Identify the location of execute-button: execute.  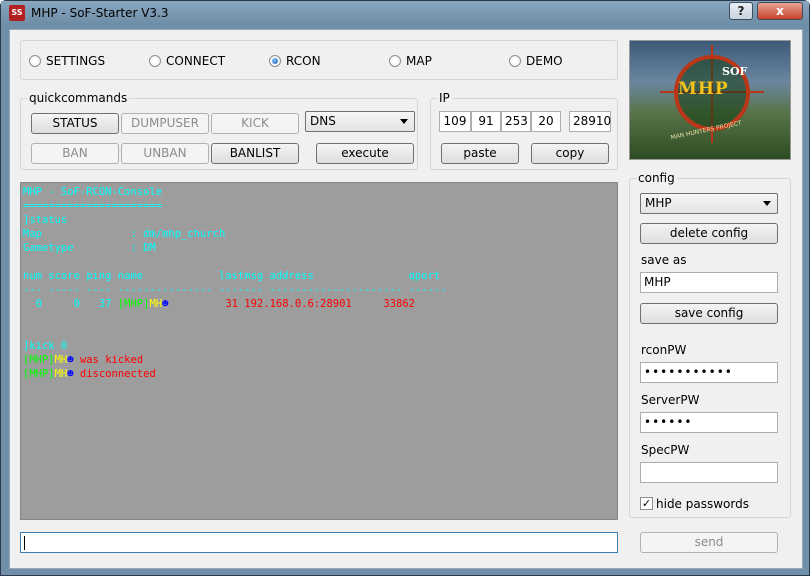
(365, 153).